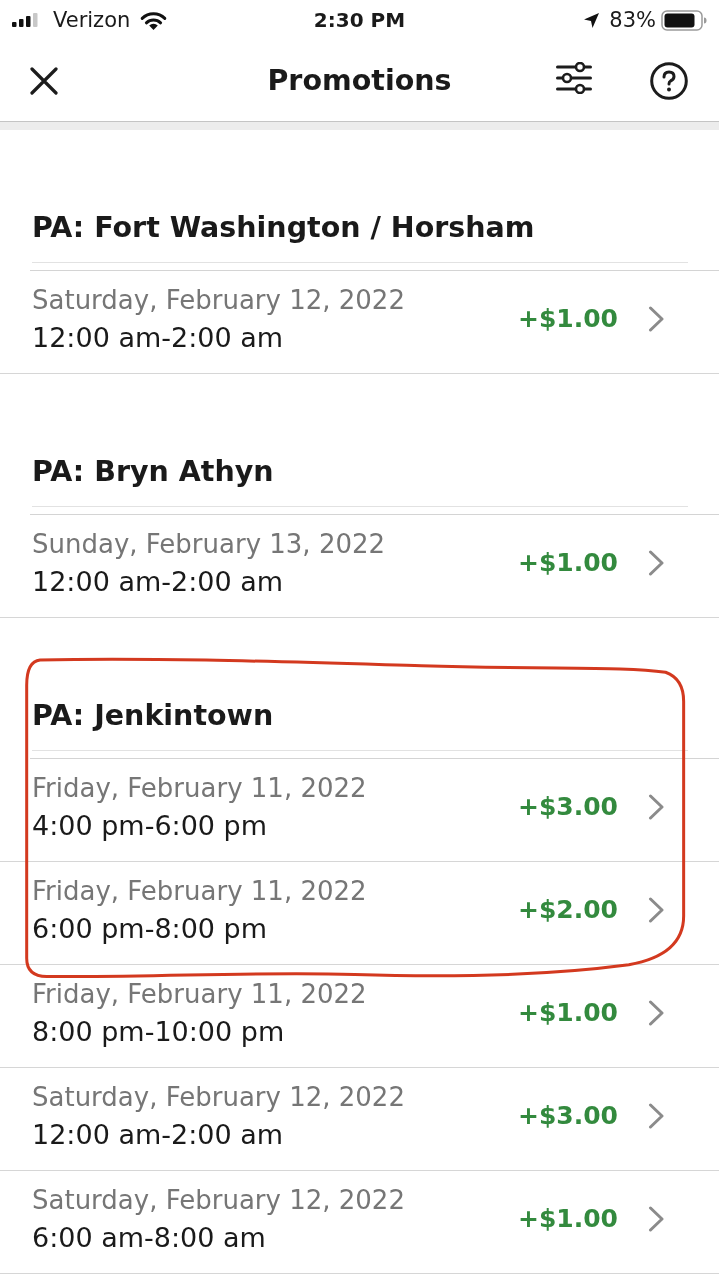 This screenshot has width=719, height=1279. What do you see at coordinates (158, 1032) in the screenshot?
I see `promotion-time: 8:00 pm-10:00 pm` at bounding box center [158, 1032].